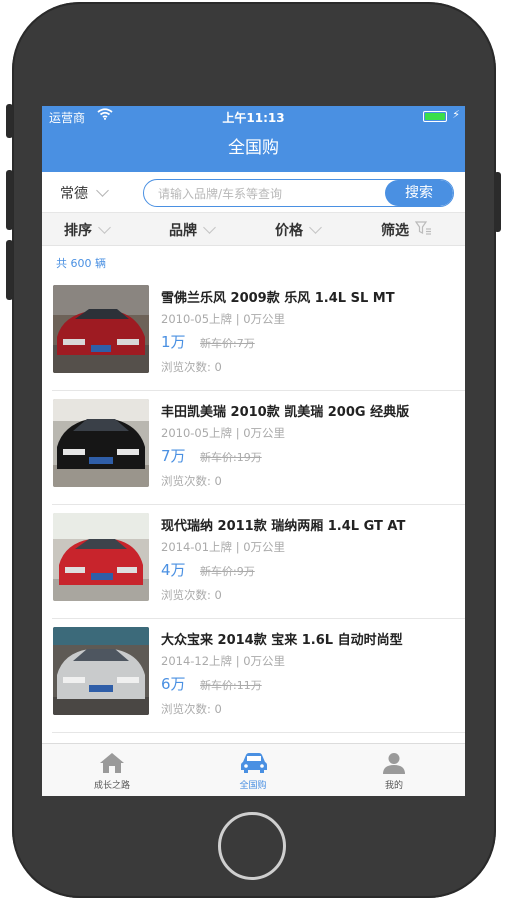  What do you see at coordinates (423, 230) in the screenshot?
I see `funnel-icon` at bounding box center [423, 230].